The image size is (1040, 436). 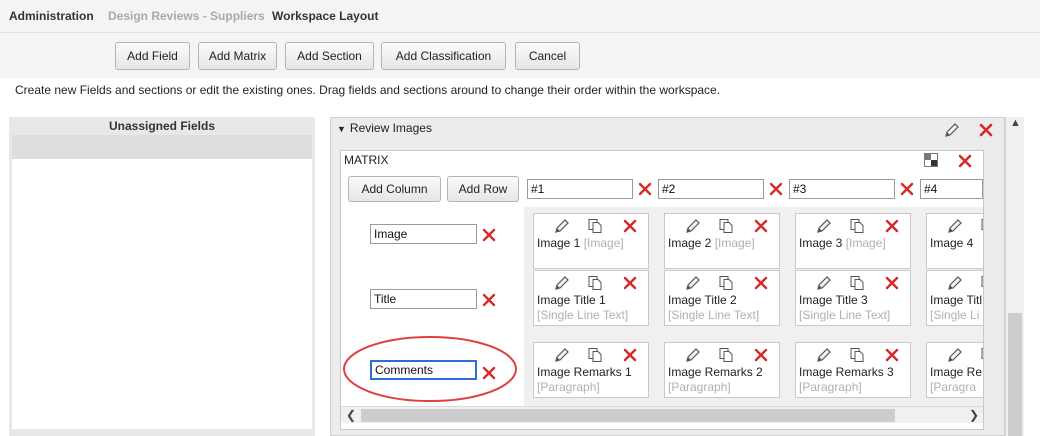 I want to click on matrix-cell: Image Remarks 3 [Paragraph], so click(x=853, y=370).